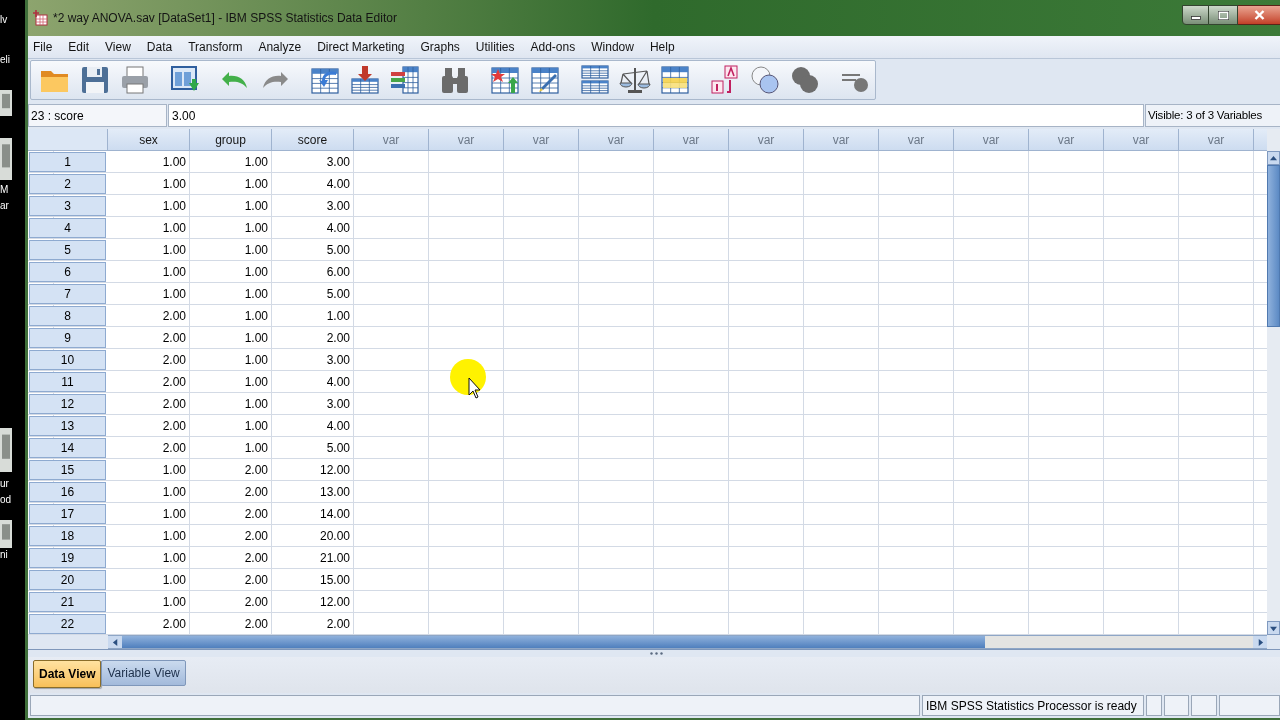  I want to click on menu-item: Add-ons, so click(553, 47).